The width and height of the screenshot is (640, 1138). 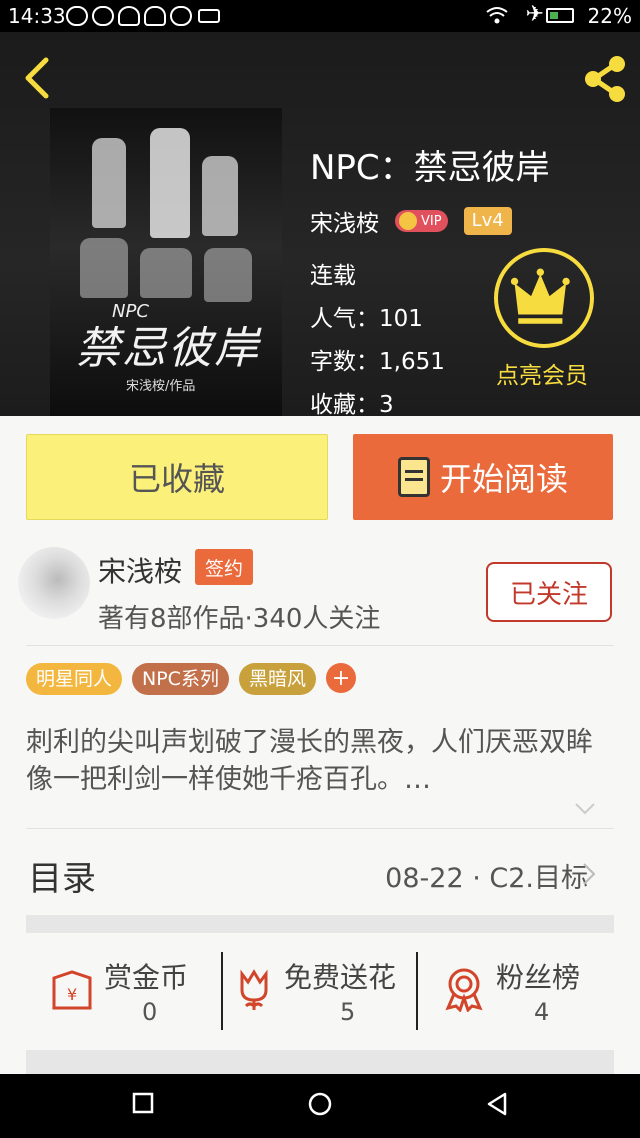 What do you see at coordinates (497, 15) in the screenshot?
I see `wifi-icon` at bounding box center [497, 15].